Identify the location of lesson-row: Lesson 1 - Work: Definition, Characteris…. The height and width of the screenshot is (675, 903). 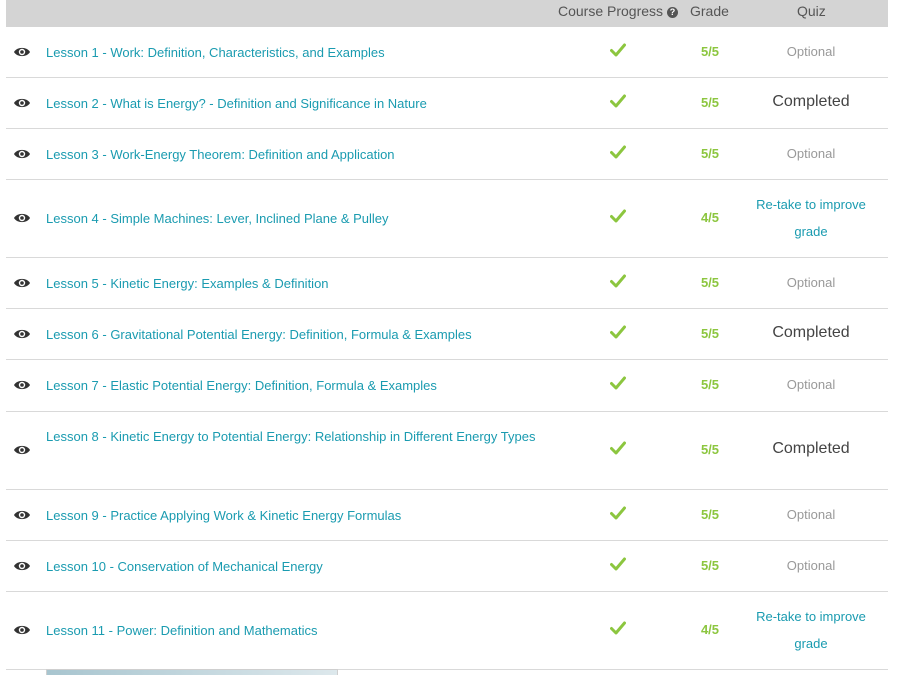
(447, 52).